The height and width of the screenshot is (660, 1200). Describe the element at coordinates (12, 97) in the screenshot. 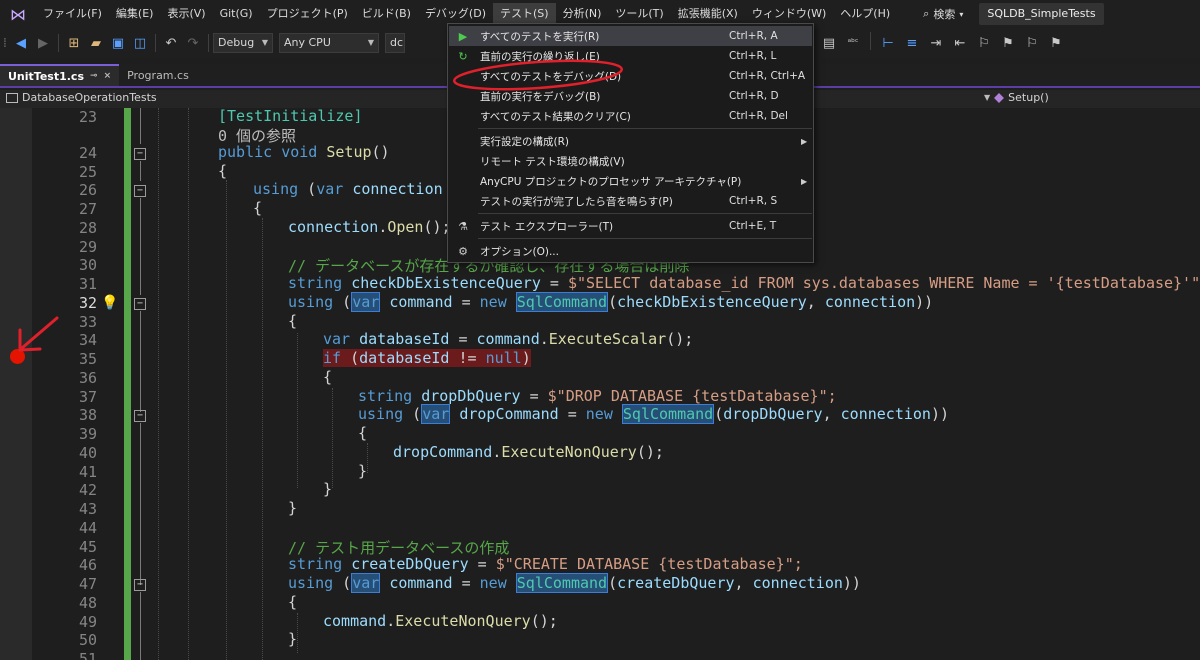

I see `class-icon` at that location.